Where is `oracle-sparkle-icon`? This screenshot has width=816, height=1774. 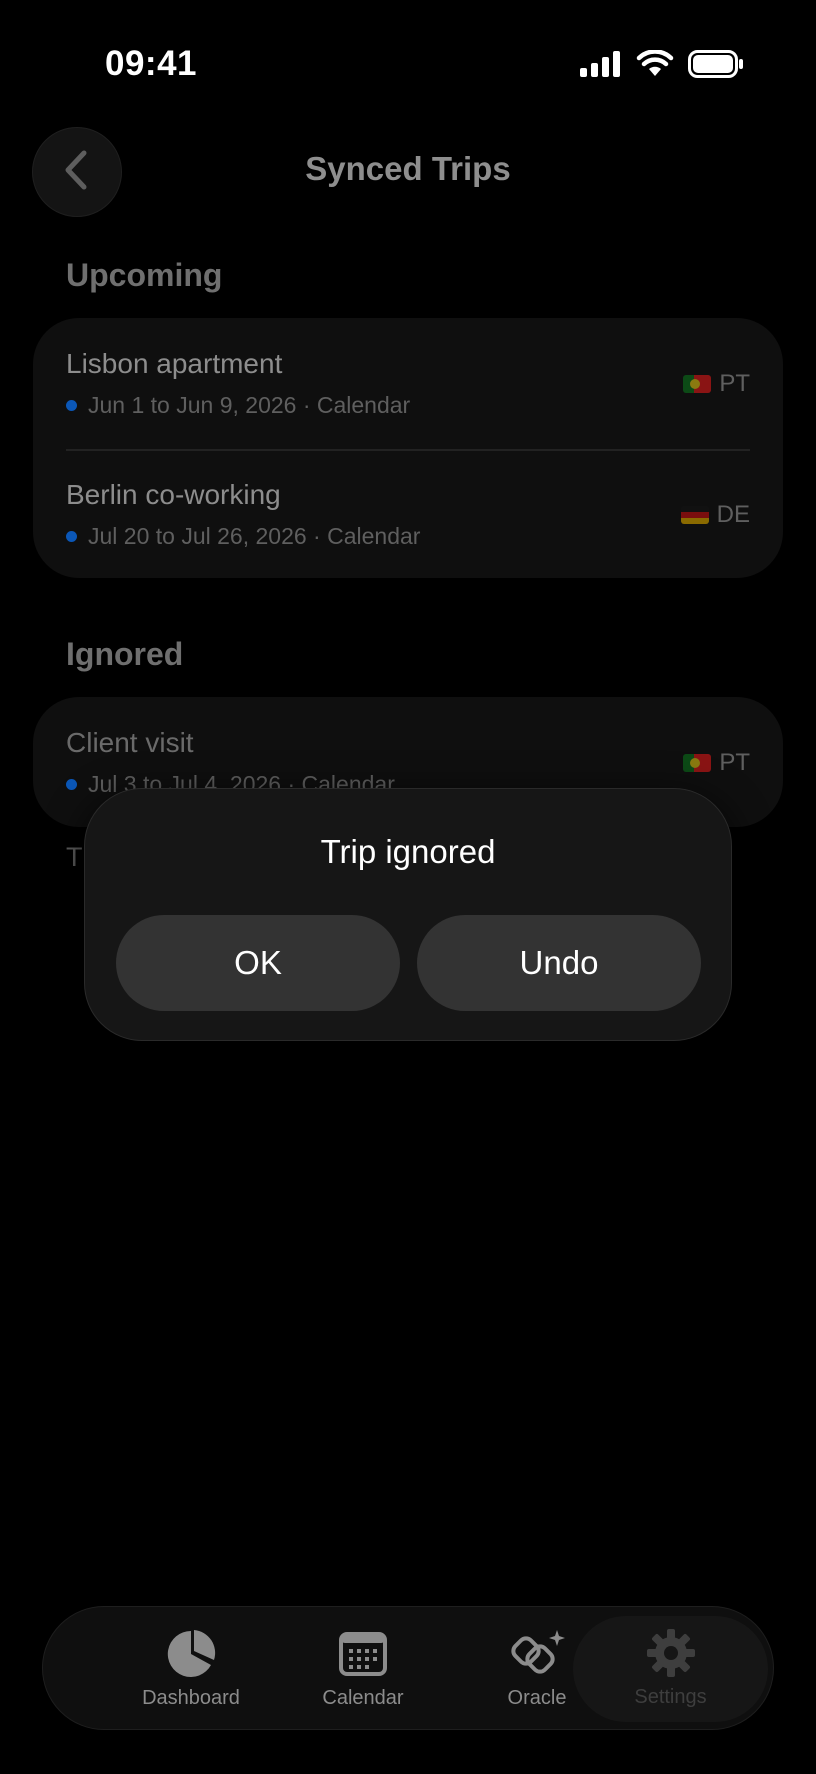
oracle-sparkle-icon is located at coordinates (537, 1654).